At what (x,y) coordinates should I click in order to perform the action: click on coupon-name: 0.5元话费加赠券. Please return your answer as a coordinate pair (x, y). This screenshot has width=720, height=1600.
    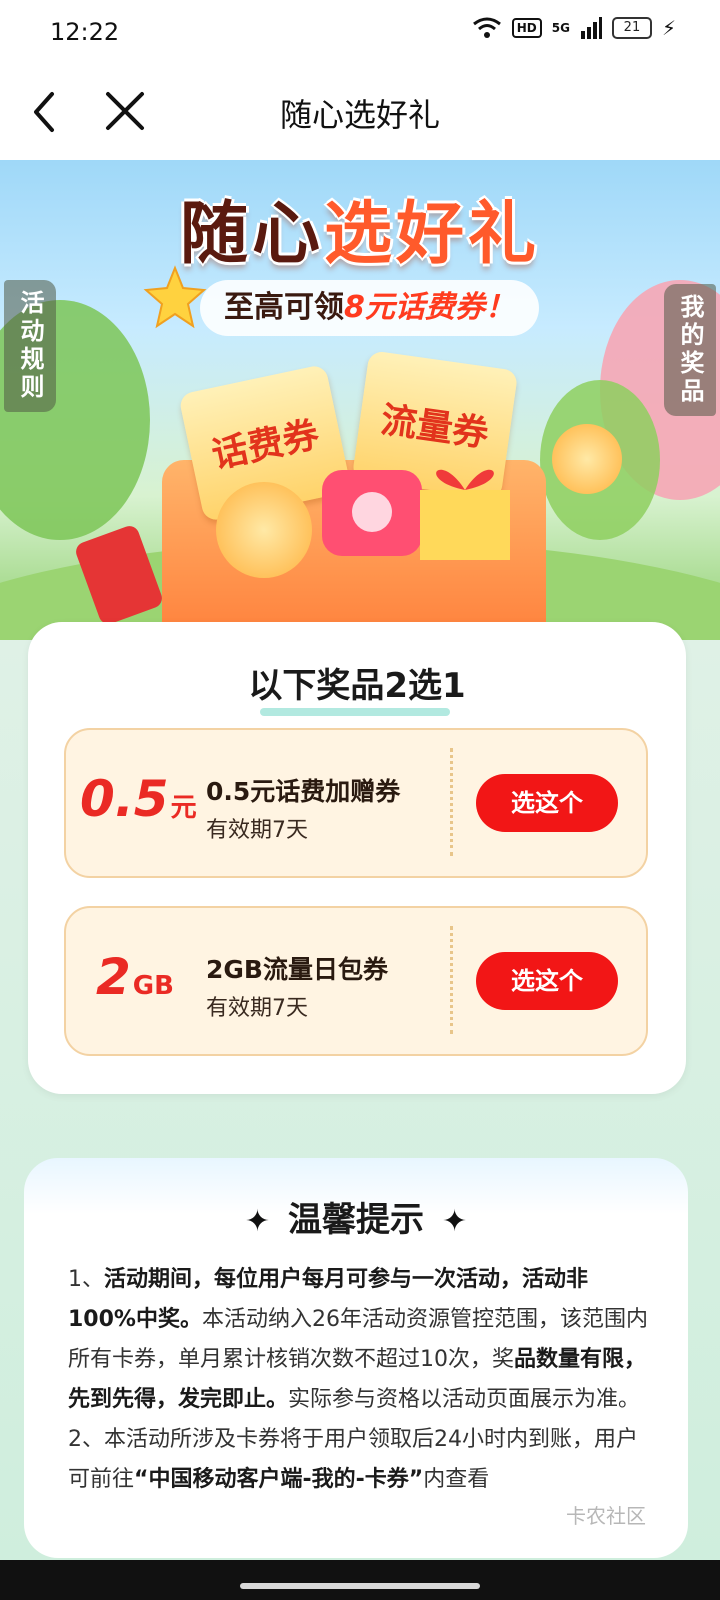
    Looking at the image, I should click on (303, 791).